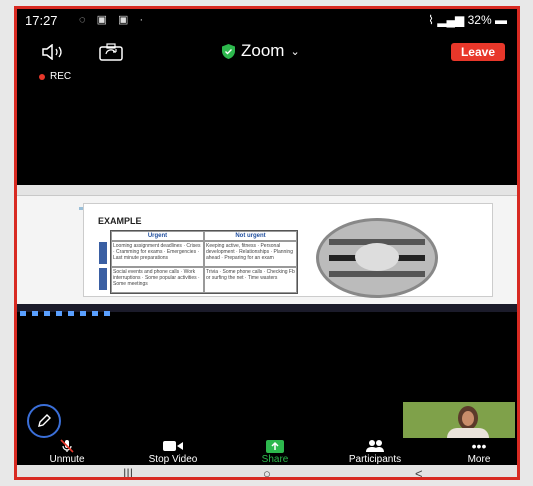 Image resolution: width=533 pixels, height=486 pixels. I want to click on notification-icons: ◌ ▣ ▣ ·, so click(113, 20).